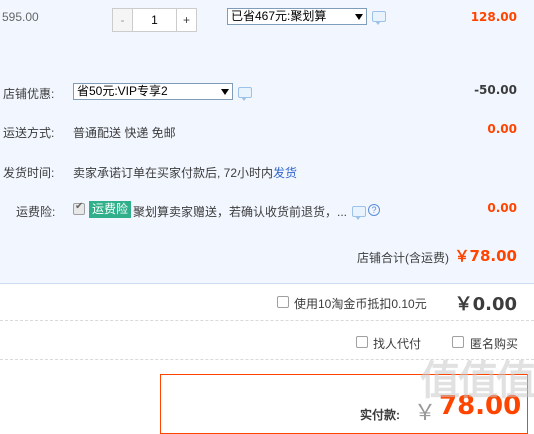 The width and height of the screenshot is (534, 434). What do you see at coordinates (285, 173) in the screenshot?
I see `delivery-link: 发货` at bounding box center [285, 173].